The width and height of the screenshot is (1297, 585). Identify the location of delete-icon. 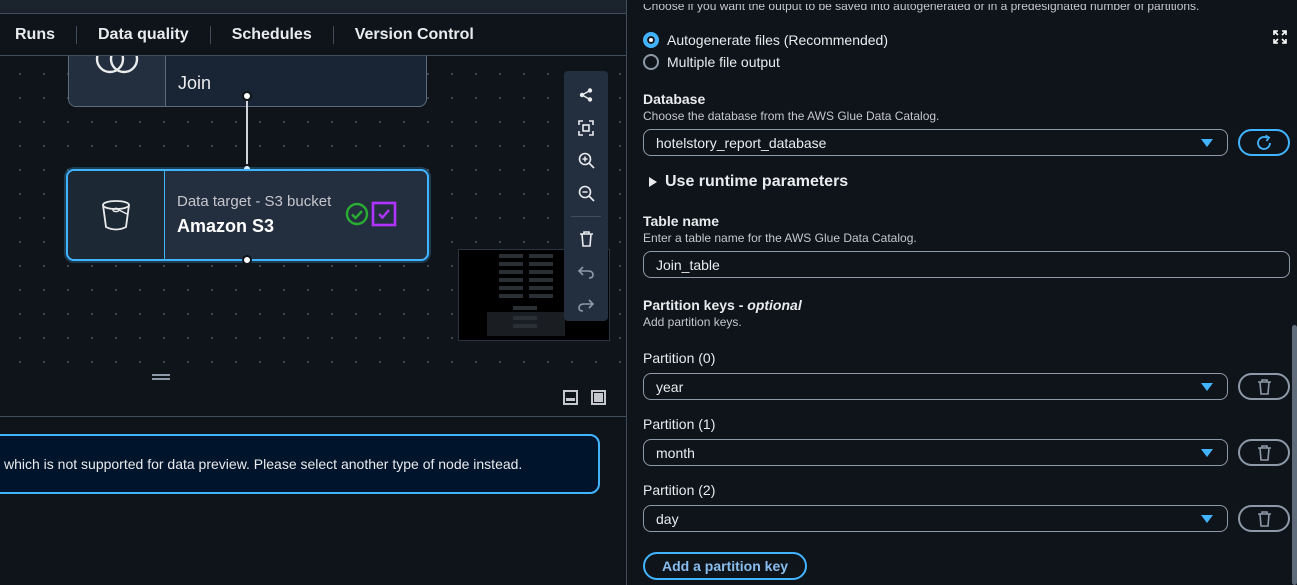
(586, 239).